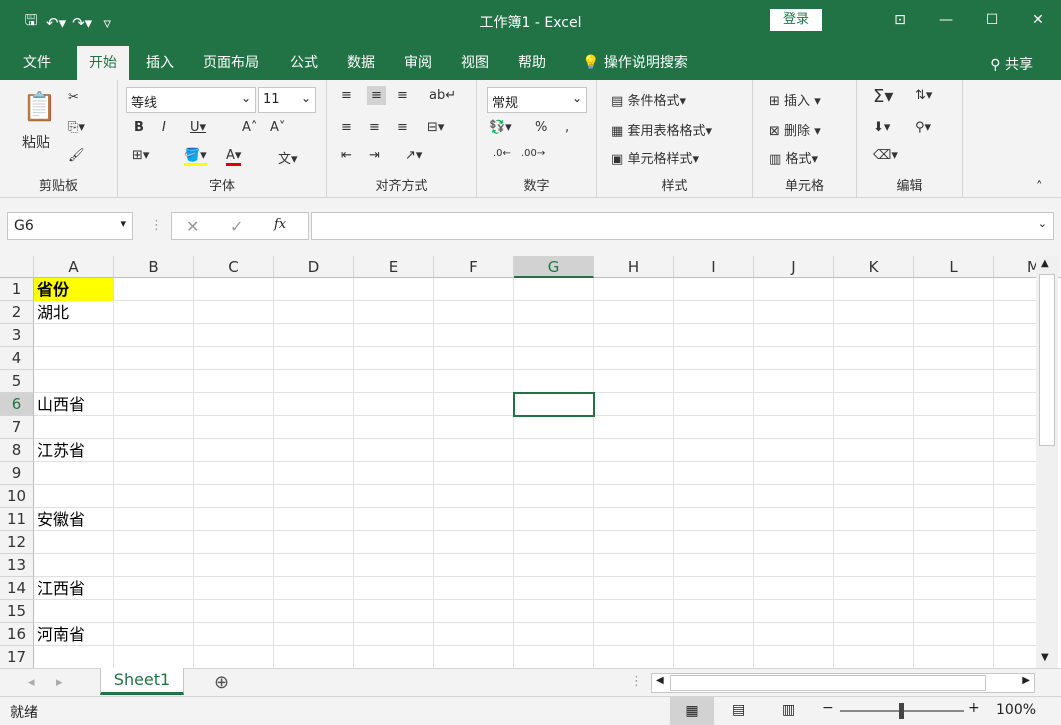  I want to click on cell-a8: 江苏省, so click(73, 450).